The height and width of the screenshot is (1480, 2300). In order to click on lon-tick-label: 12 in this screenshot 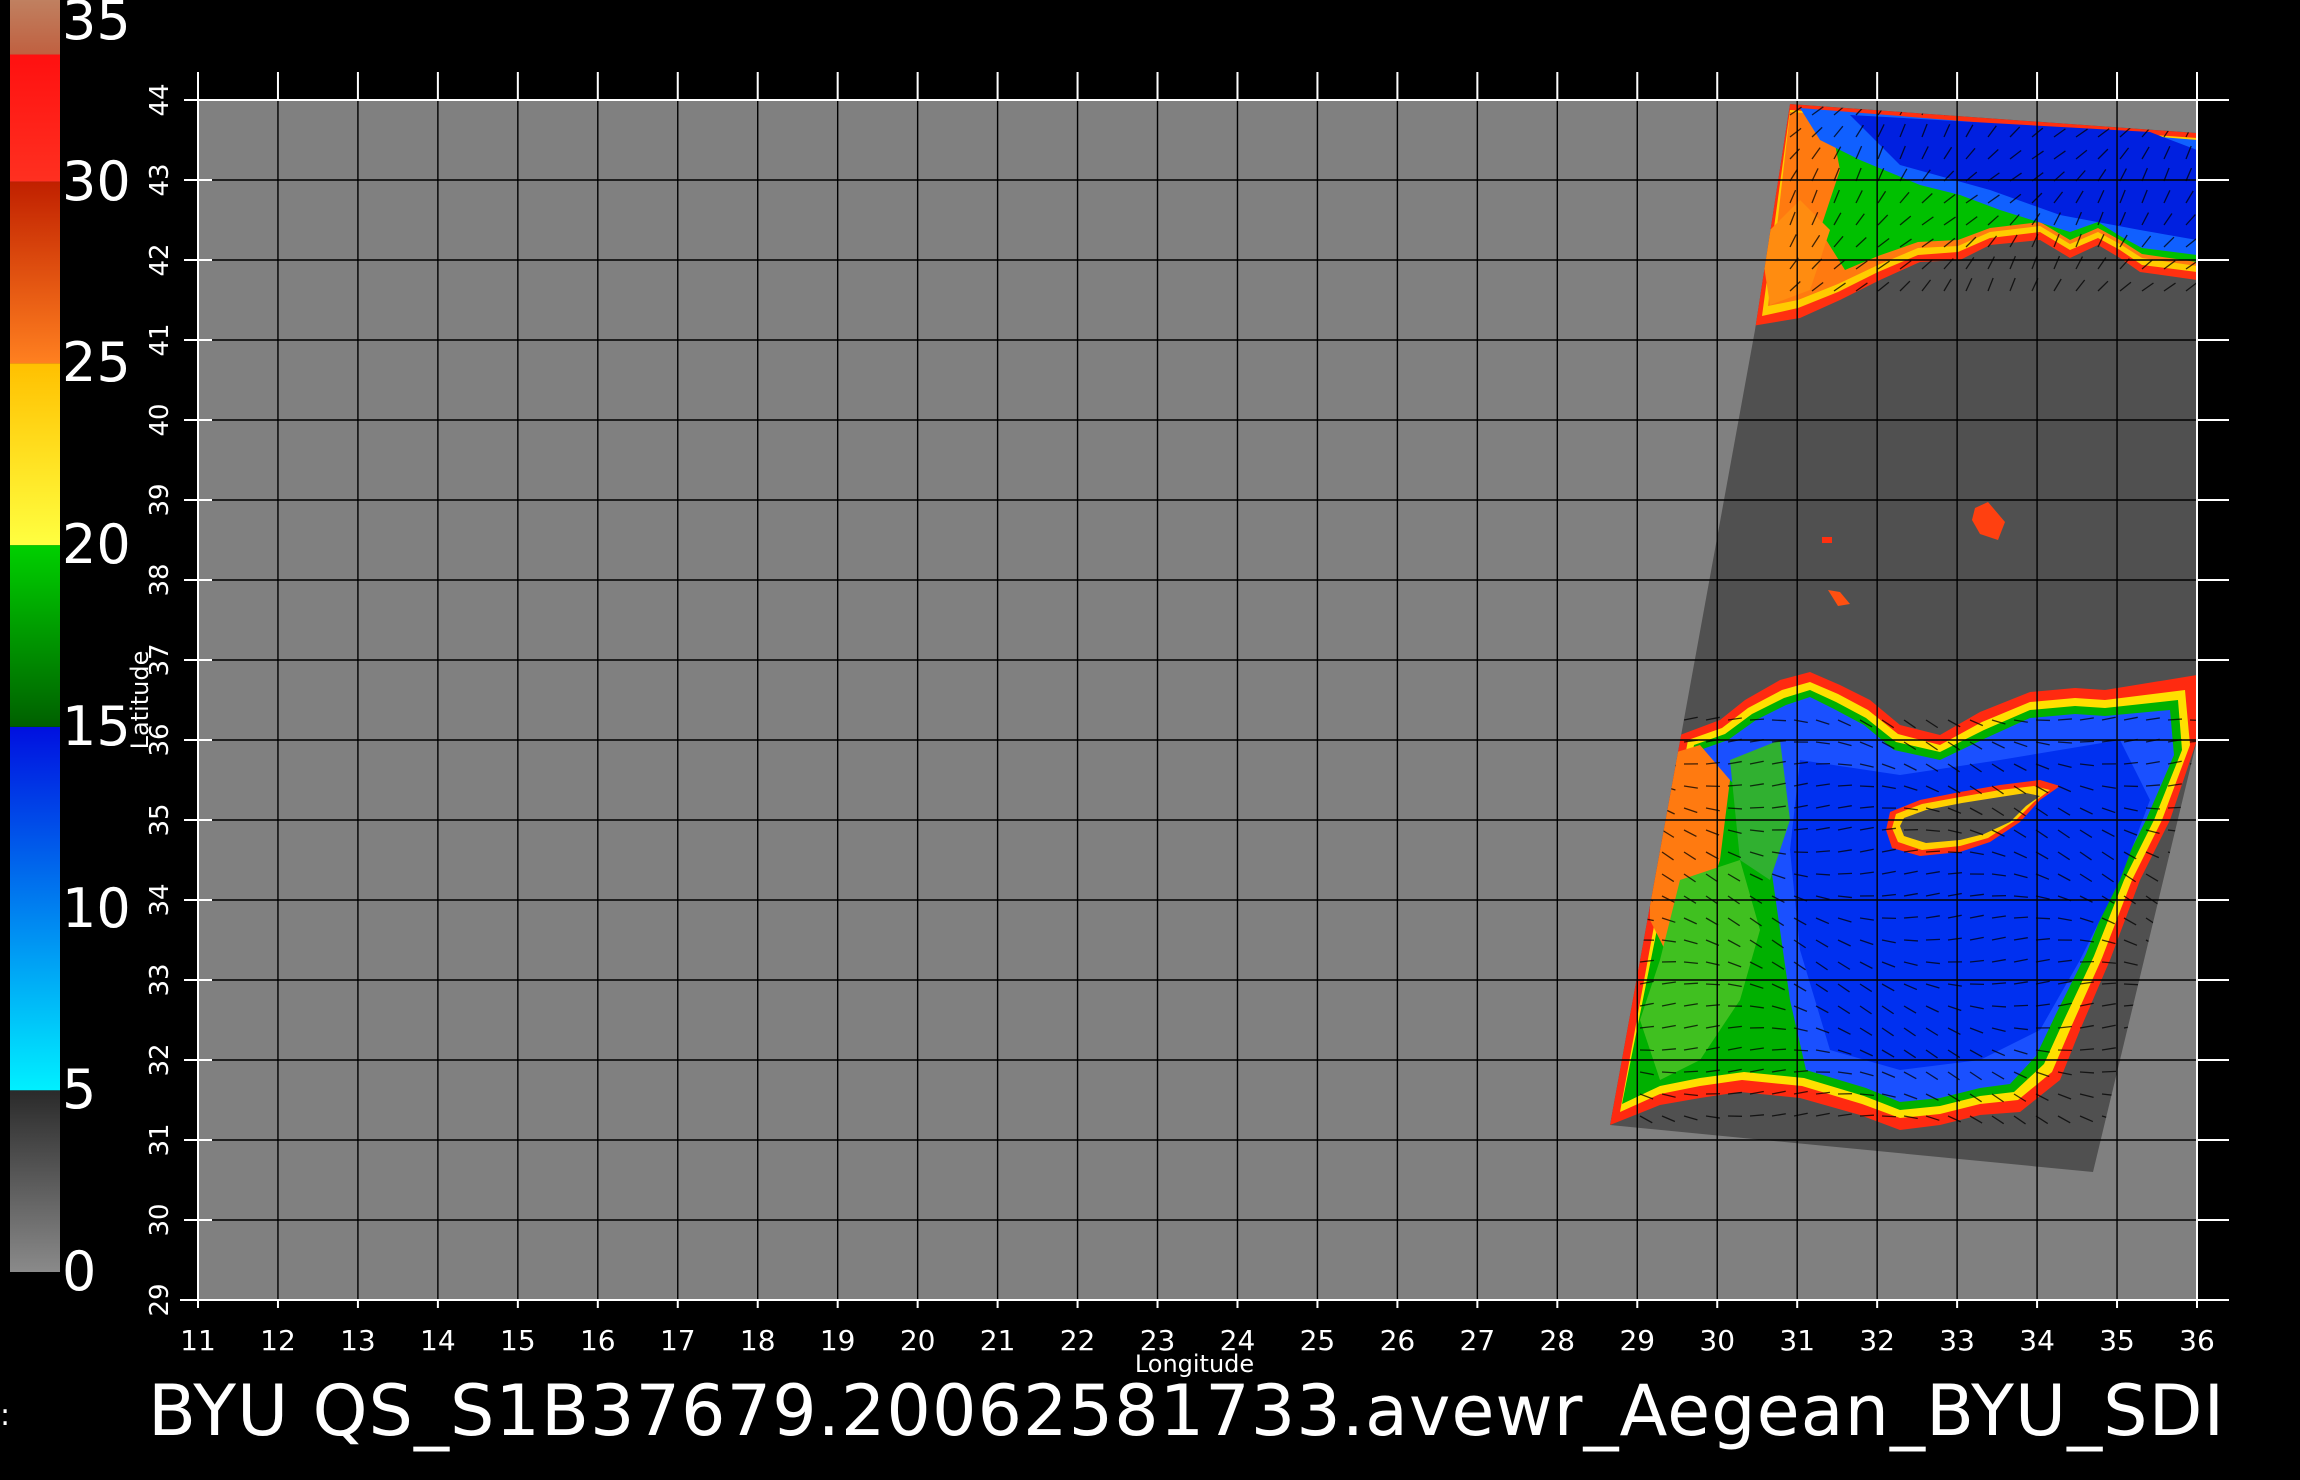, I will do `click(278, 1340)`.